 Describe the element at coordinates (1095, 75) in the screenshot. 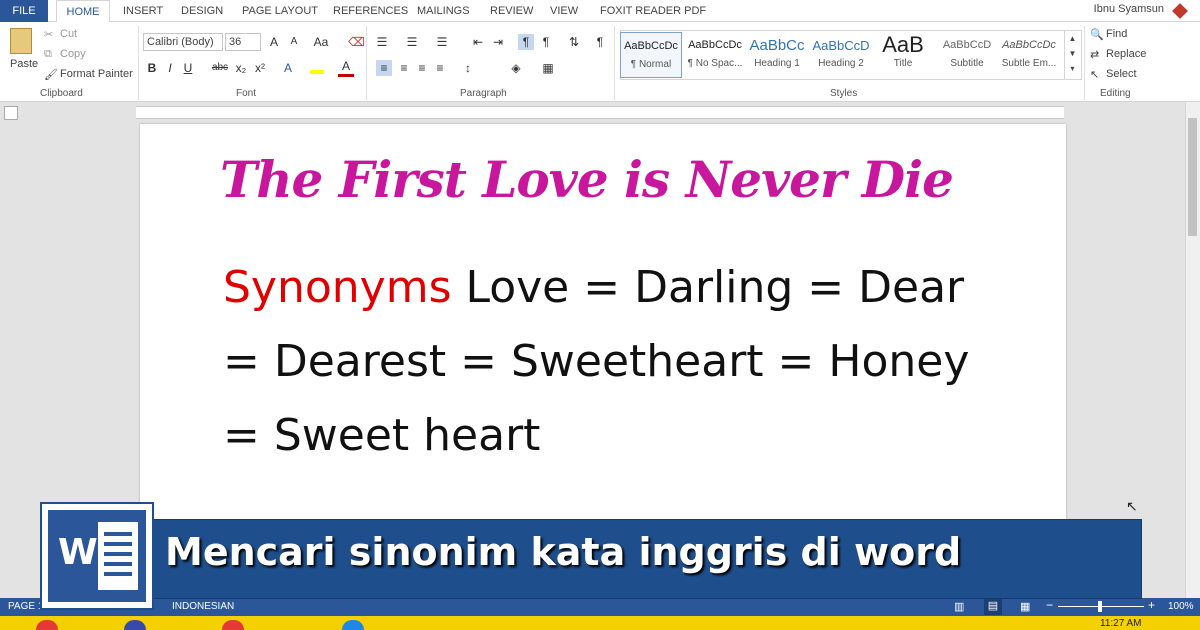

I see `select-icon: ↖` at that location.